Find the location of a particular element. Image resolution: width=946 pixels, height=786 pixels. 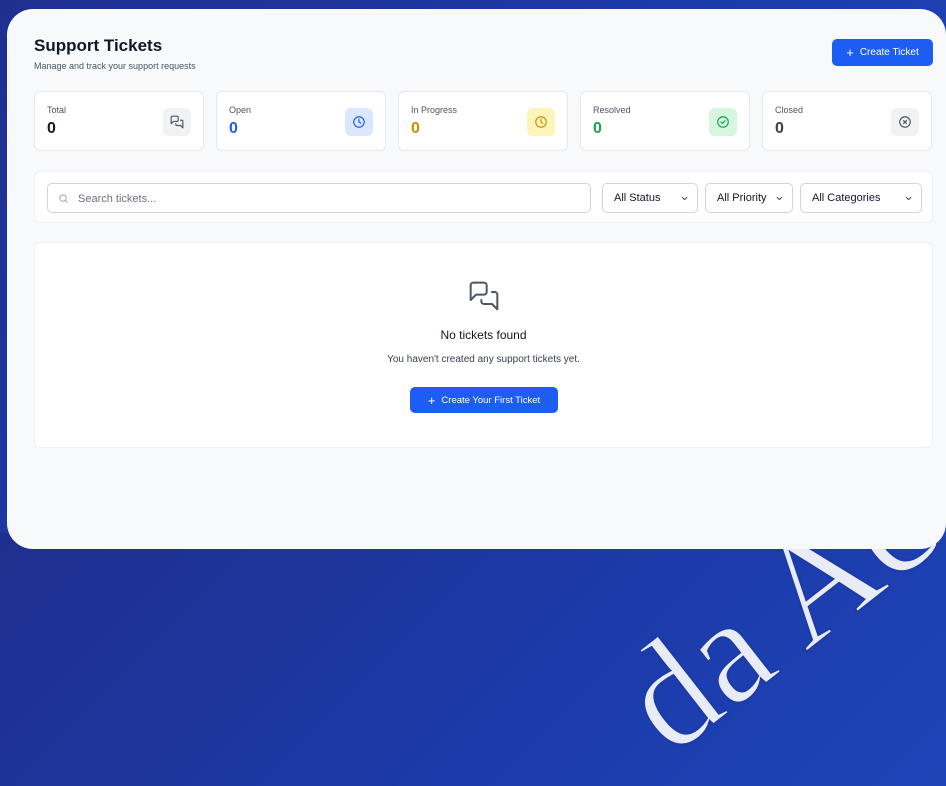

empty-state-title: No tickets found is located at coordinates (483, 335).